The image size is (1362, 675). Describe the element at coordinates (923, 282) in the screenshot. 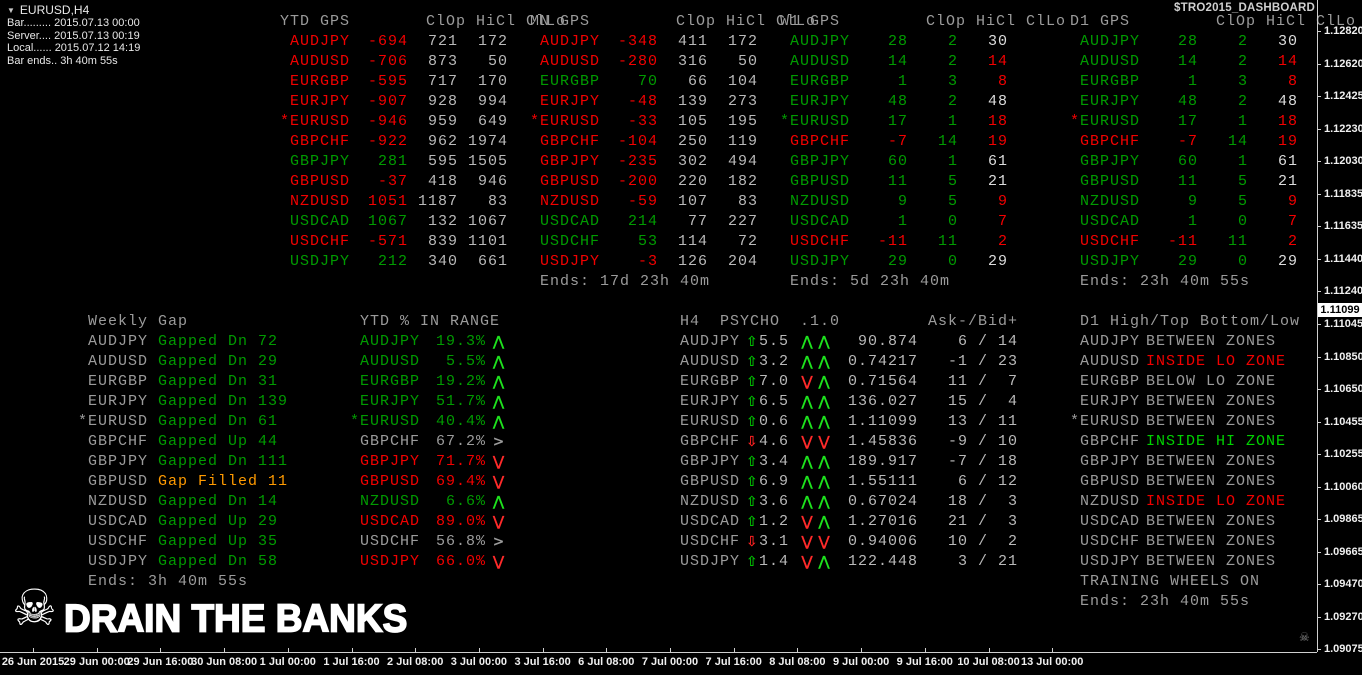

I see `ends-row: Ends: 5d 23h 40m` at that location.